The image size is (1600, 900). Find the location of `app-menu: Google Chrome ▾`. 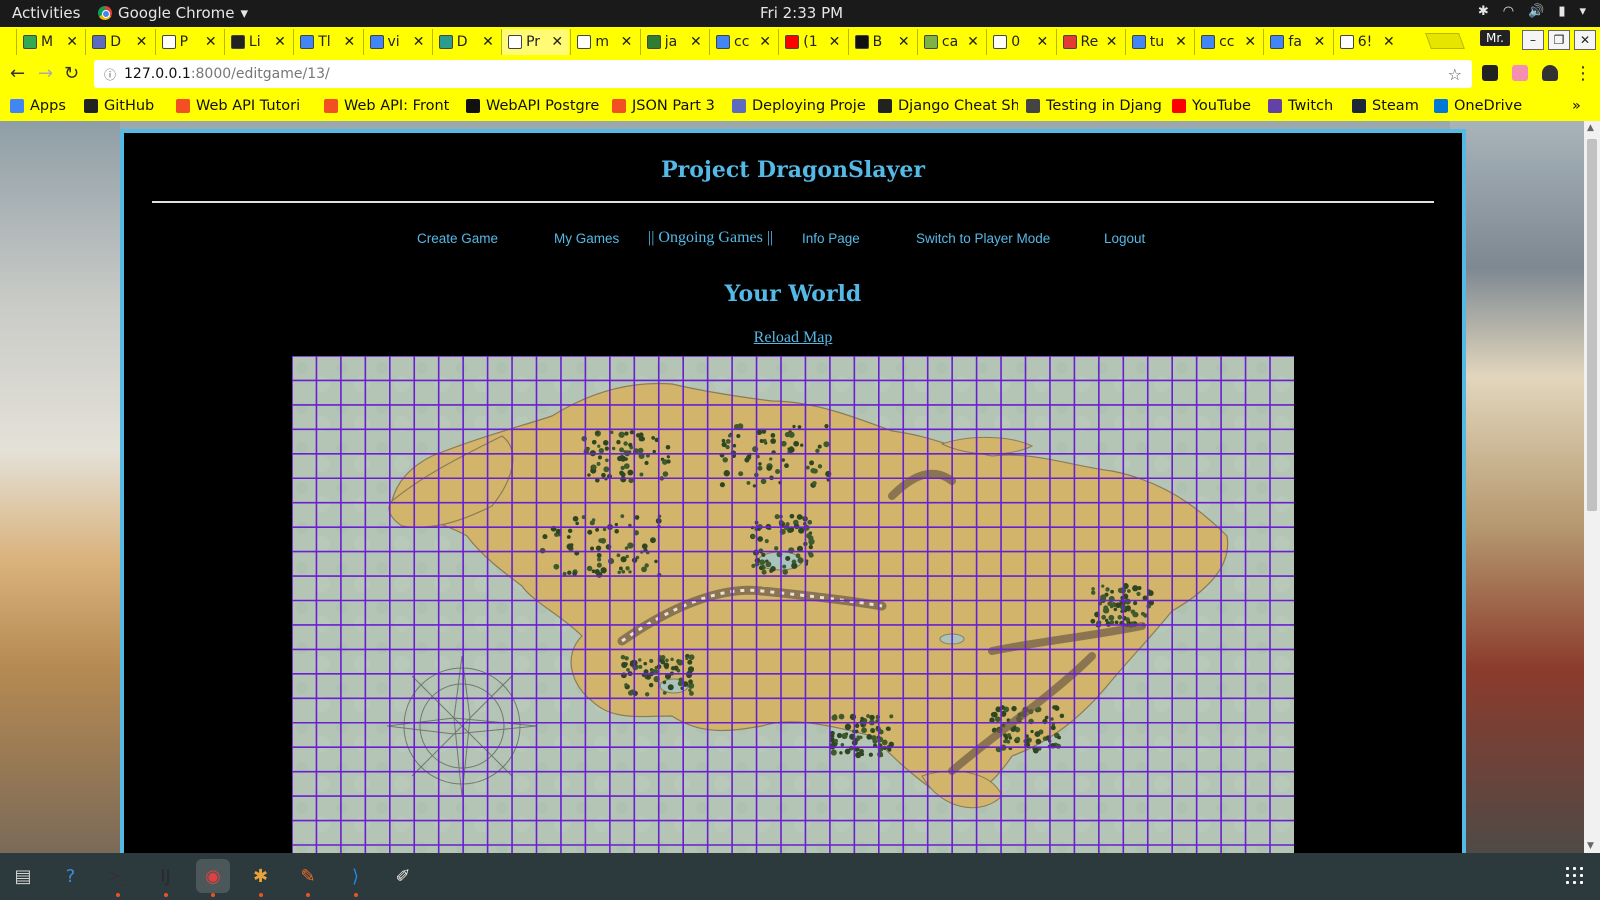

app-menu: Google Chrome ▾ is located at coordinates (173, 13).